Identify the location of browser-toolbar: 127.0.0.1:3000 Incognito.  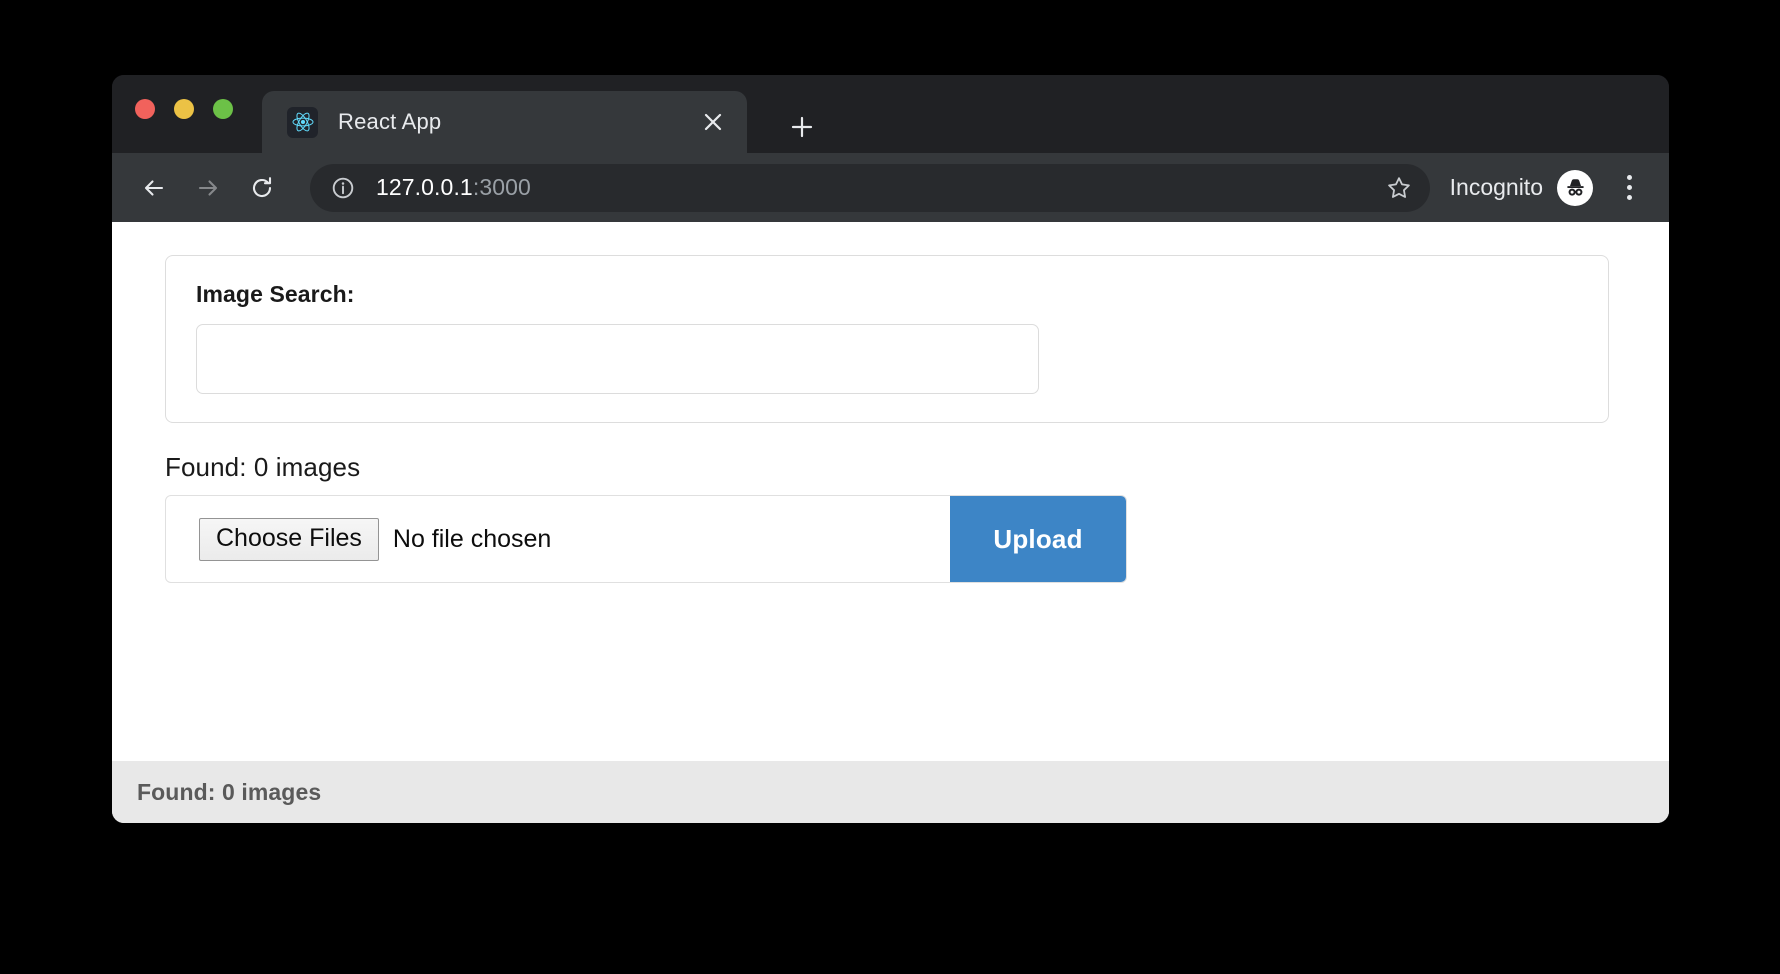
(890, 187).